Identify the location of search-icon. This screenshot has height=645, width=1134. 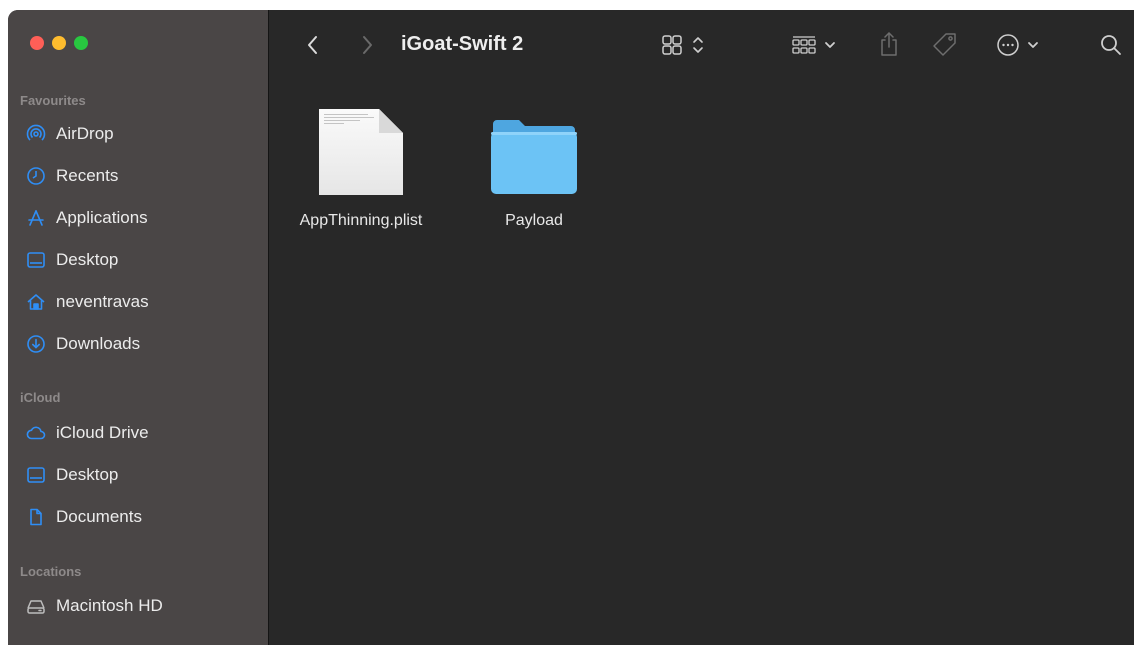
(1111, 45).